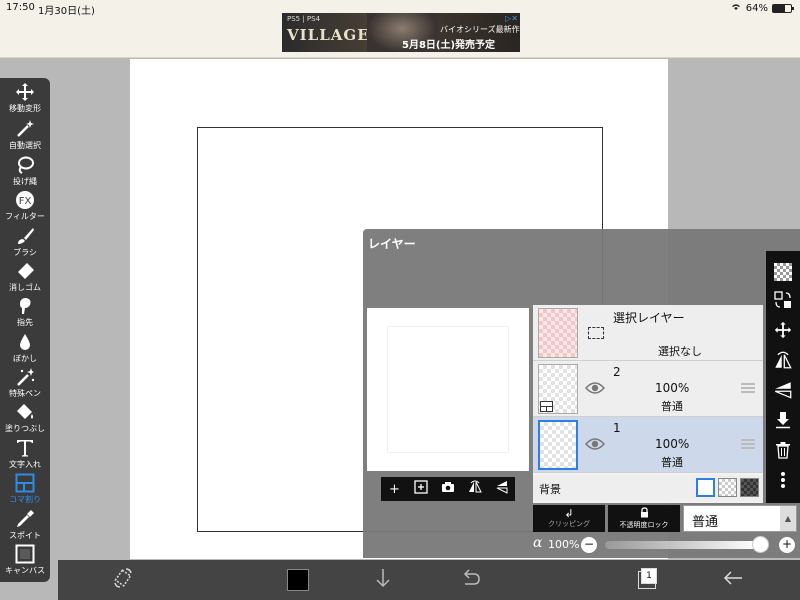 This screenshot has height=600, width=800. I want to click on layer-side-toolbar, so click(783, 377).